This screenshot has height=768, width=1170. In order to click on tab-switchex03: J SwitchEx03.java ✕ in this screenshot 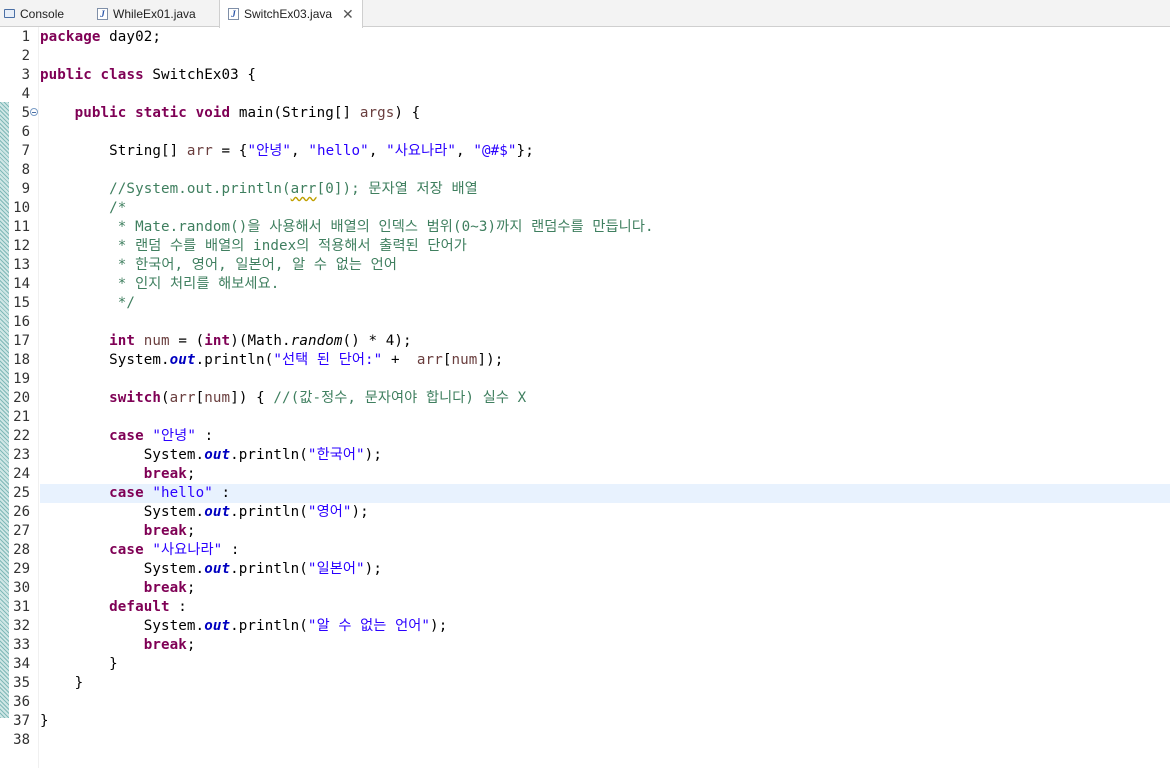, I will do `click(291, 14)`.